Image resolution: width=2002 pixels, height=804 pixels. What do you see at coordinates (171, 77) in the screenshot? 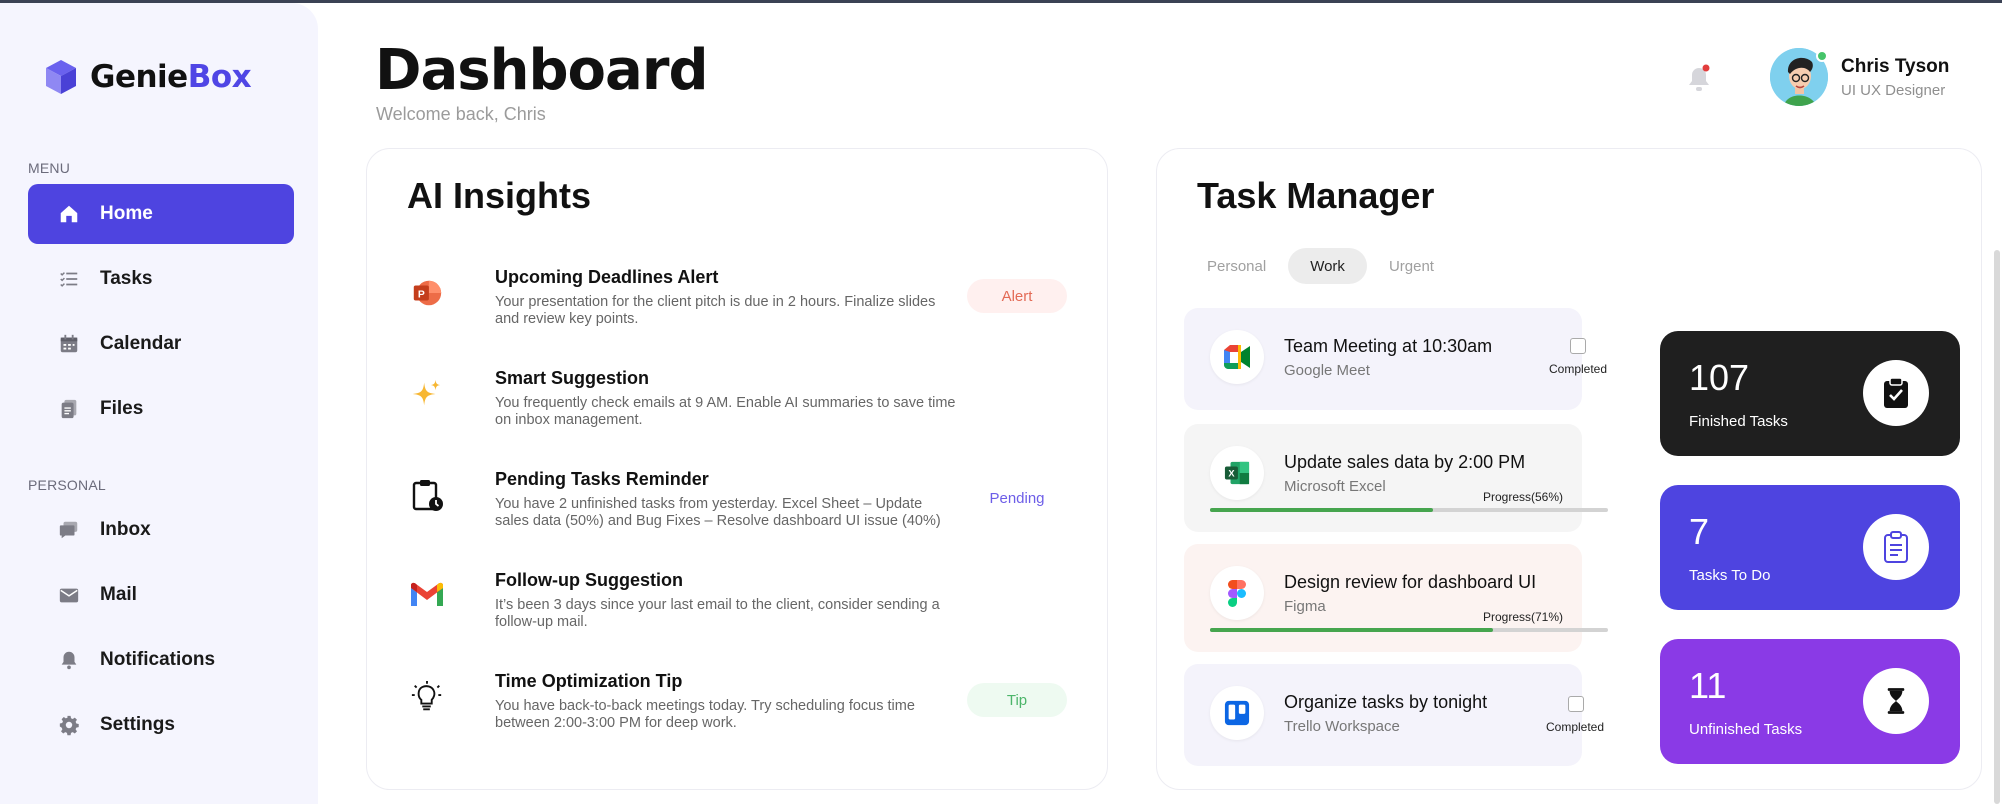
I see `logo-text: GenieBox` at bounding box center [171, 77].